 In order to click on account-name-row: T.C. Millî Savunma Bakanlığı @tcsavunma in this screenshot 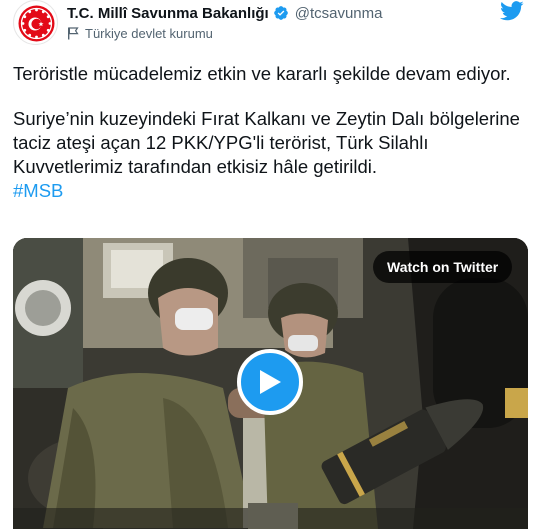, I will do `click(224, 13)`.